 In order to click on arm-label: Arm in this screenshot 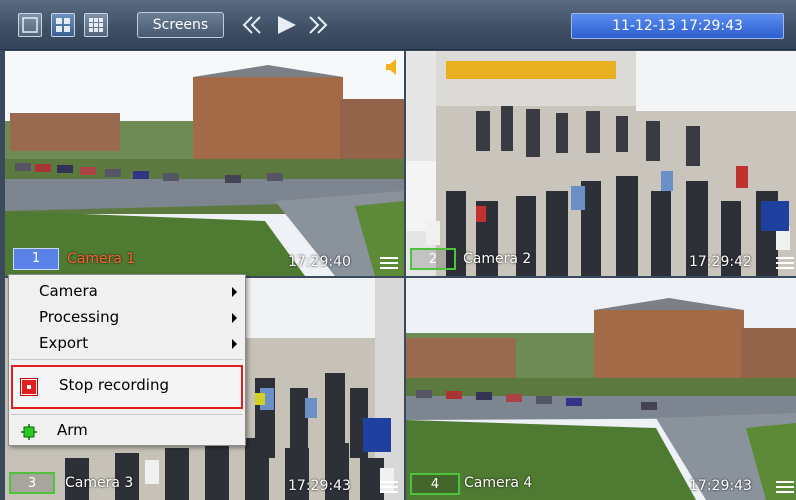, I will do `click(72, 430)`.